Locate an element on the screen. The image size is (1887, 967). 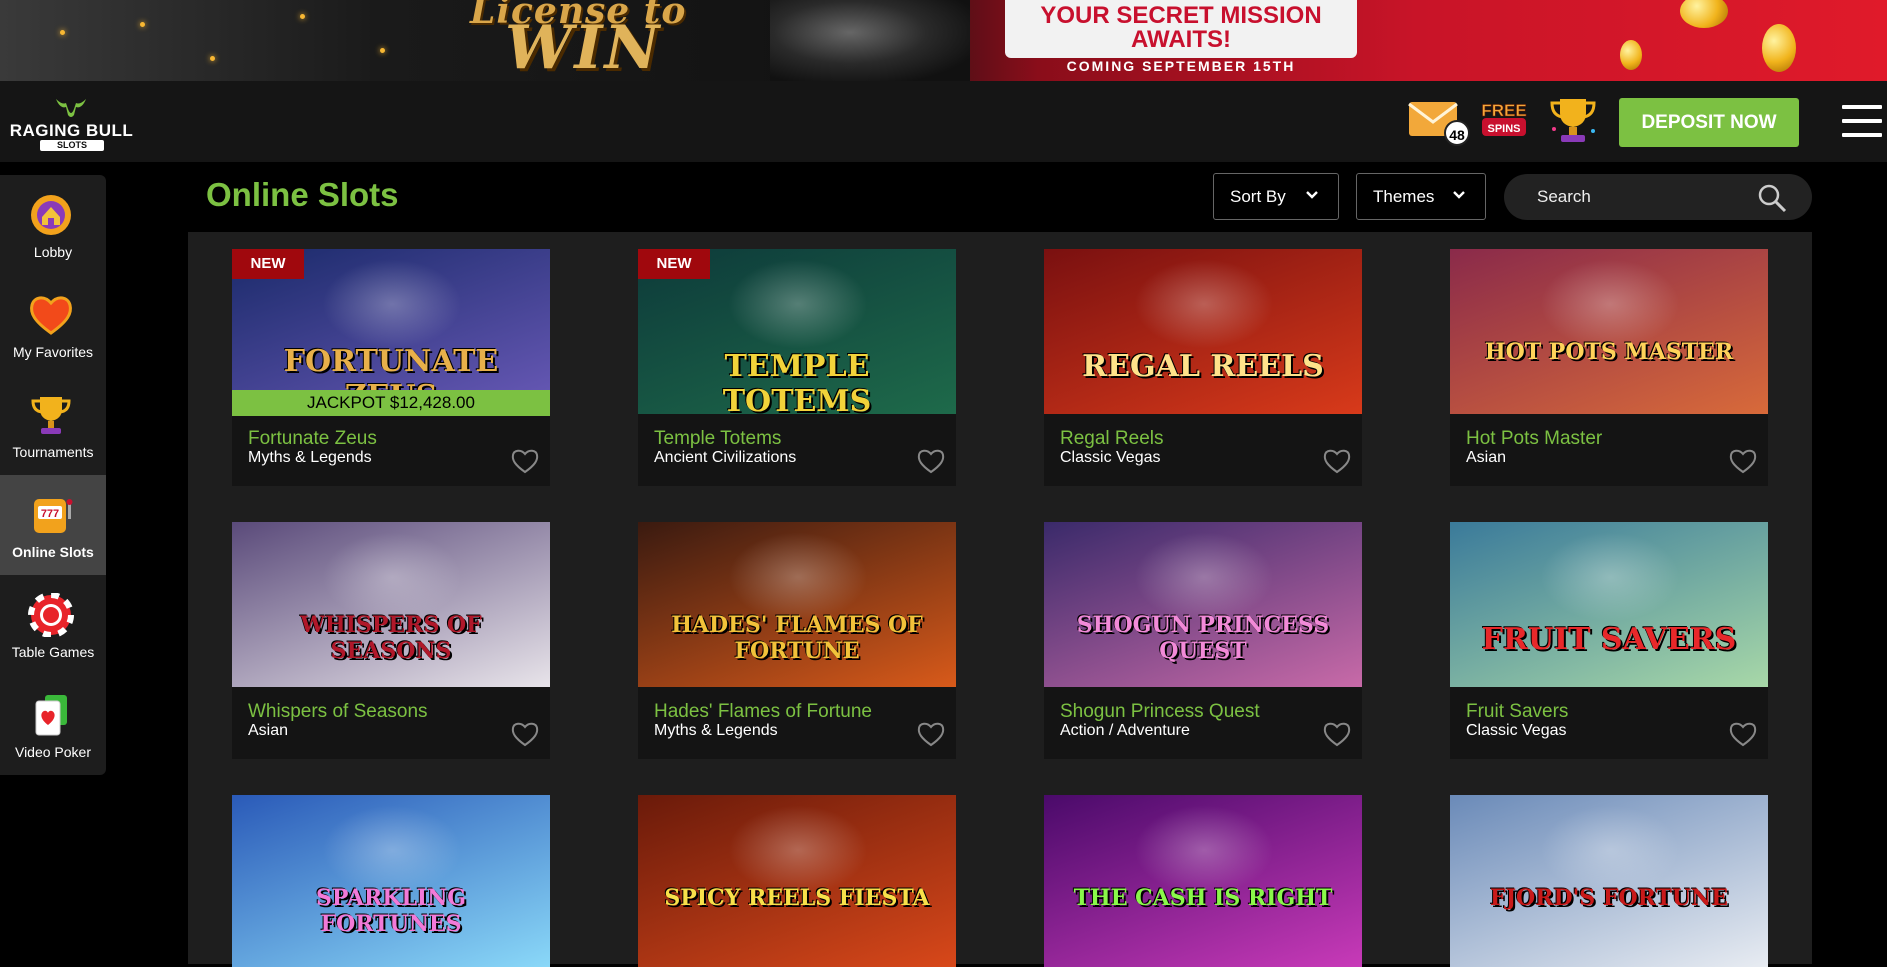
game-card: SPICY REELS FIESTA is located at coordinates (797, 881).